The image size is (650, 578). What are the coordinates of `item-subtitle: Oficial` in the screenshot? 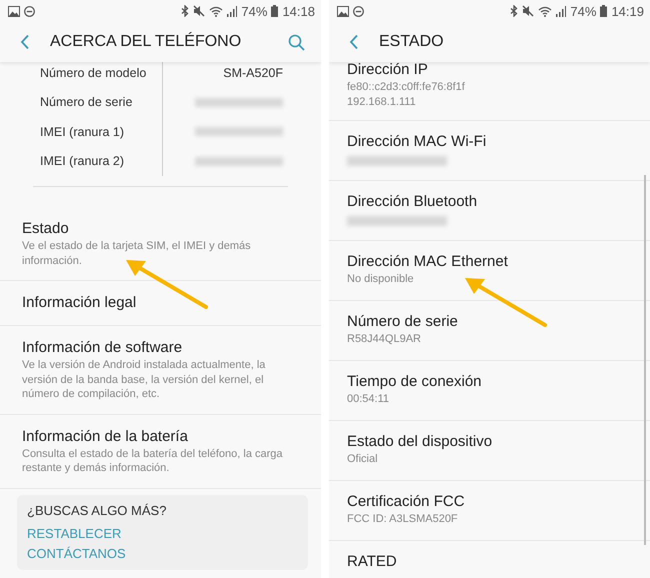 It's located at (363, 459).